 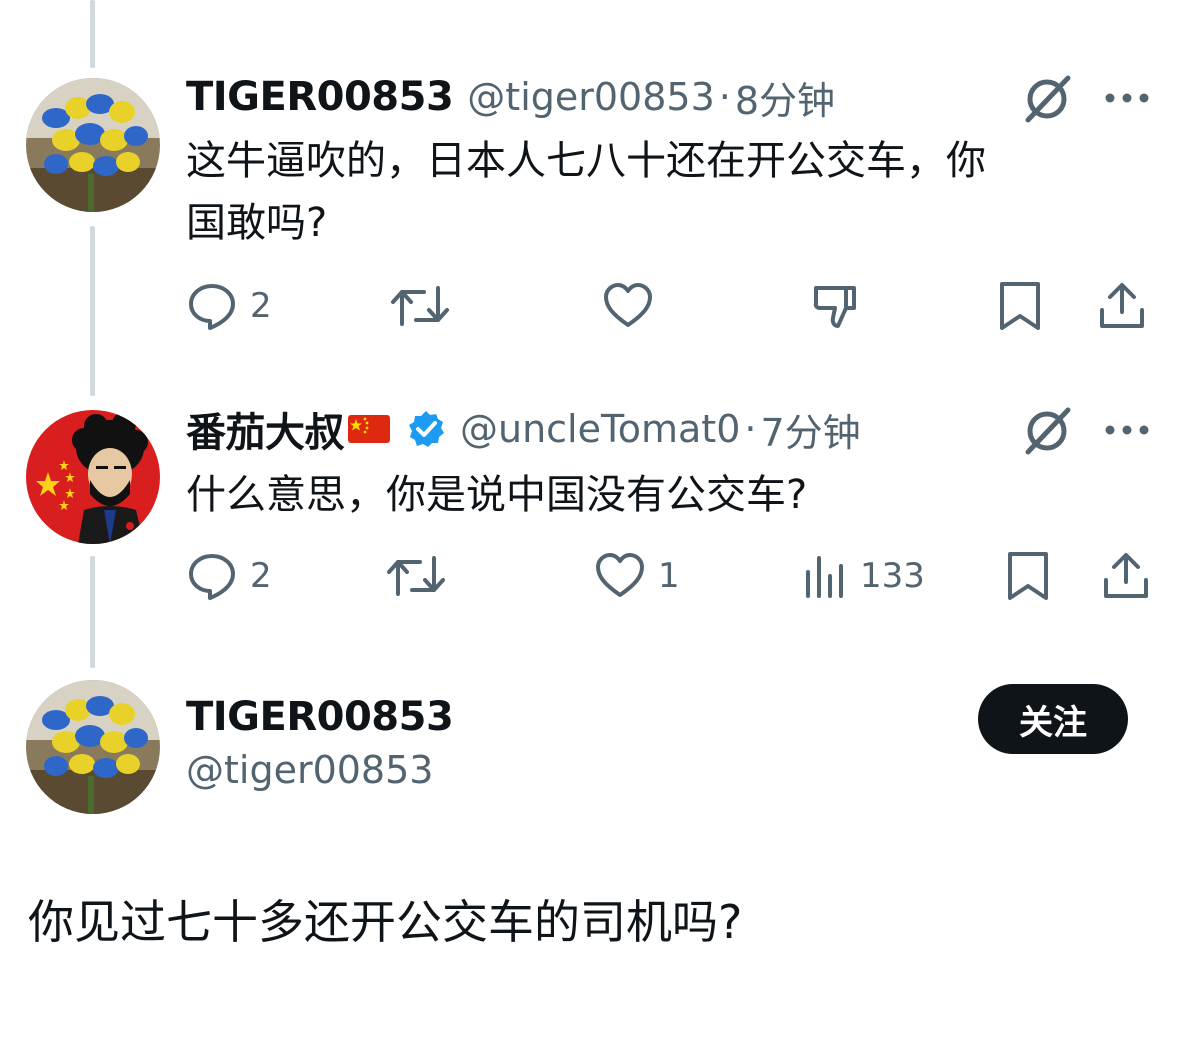 I want to click on timestamp: 7分钟, so click(x=810, y=429).